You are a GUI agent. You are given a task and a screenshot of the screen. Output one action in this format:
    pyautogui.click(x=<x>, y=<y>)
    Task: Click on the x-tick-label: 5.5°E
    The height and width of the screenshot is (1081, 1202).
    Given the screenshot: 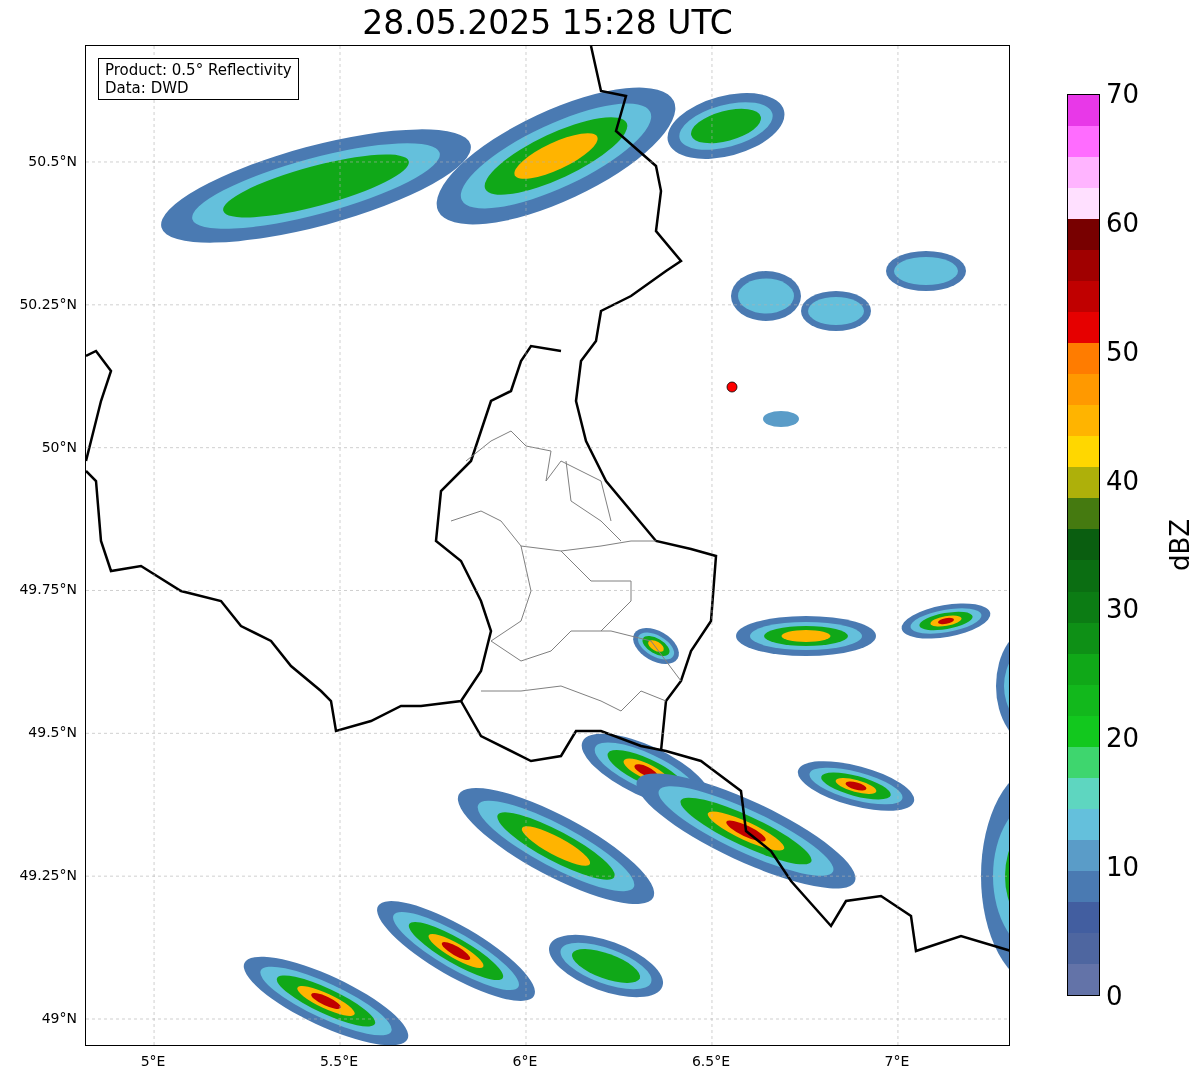 What is the action you would take?
    pyautogui.click(x=339, y=1061)
    